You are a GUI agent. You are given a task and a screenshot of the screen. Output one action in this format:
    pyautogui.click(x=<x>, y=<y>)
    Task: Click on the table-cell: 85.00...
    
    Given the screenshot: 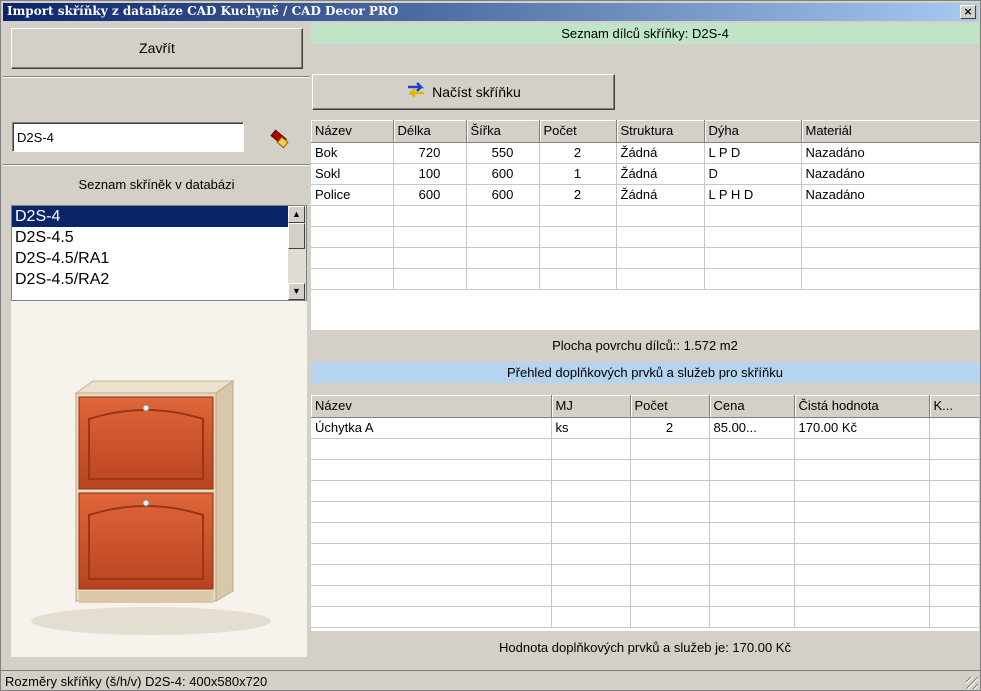 What is the action you would take?
    pyautogui.click(x=752, y=428)
    